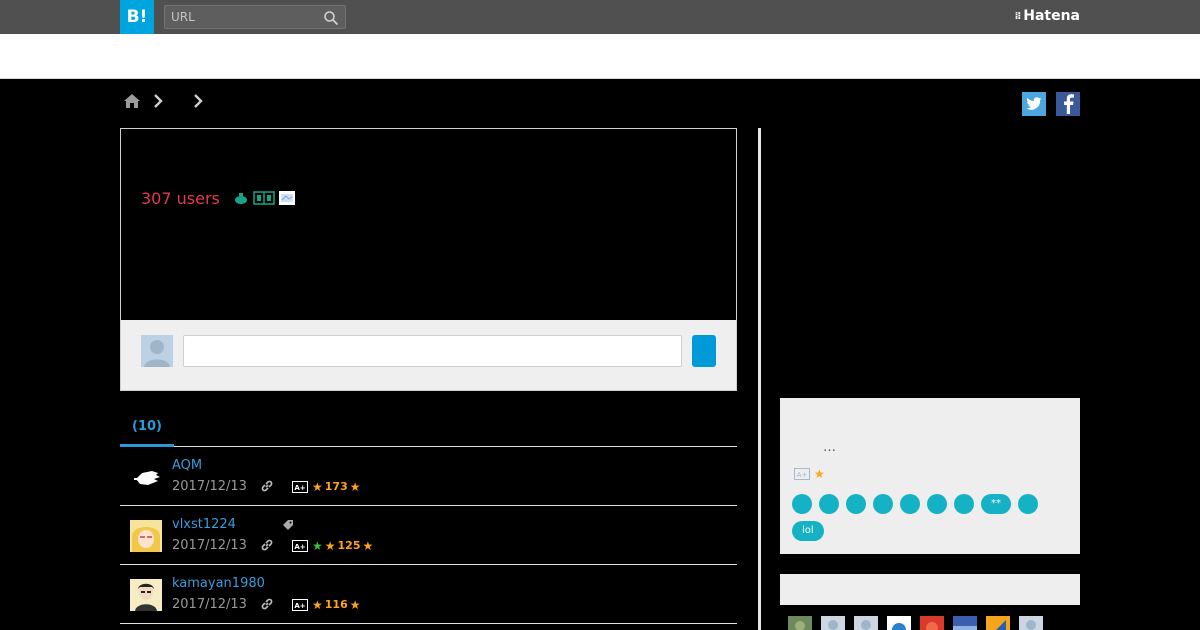 The height and width of the screenshot is (630, 1200). I want to click on sidebar-related-box: … A+ ★ ** lol, so click(930, 476).